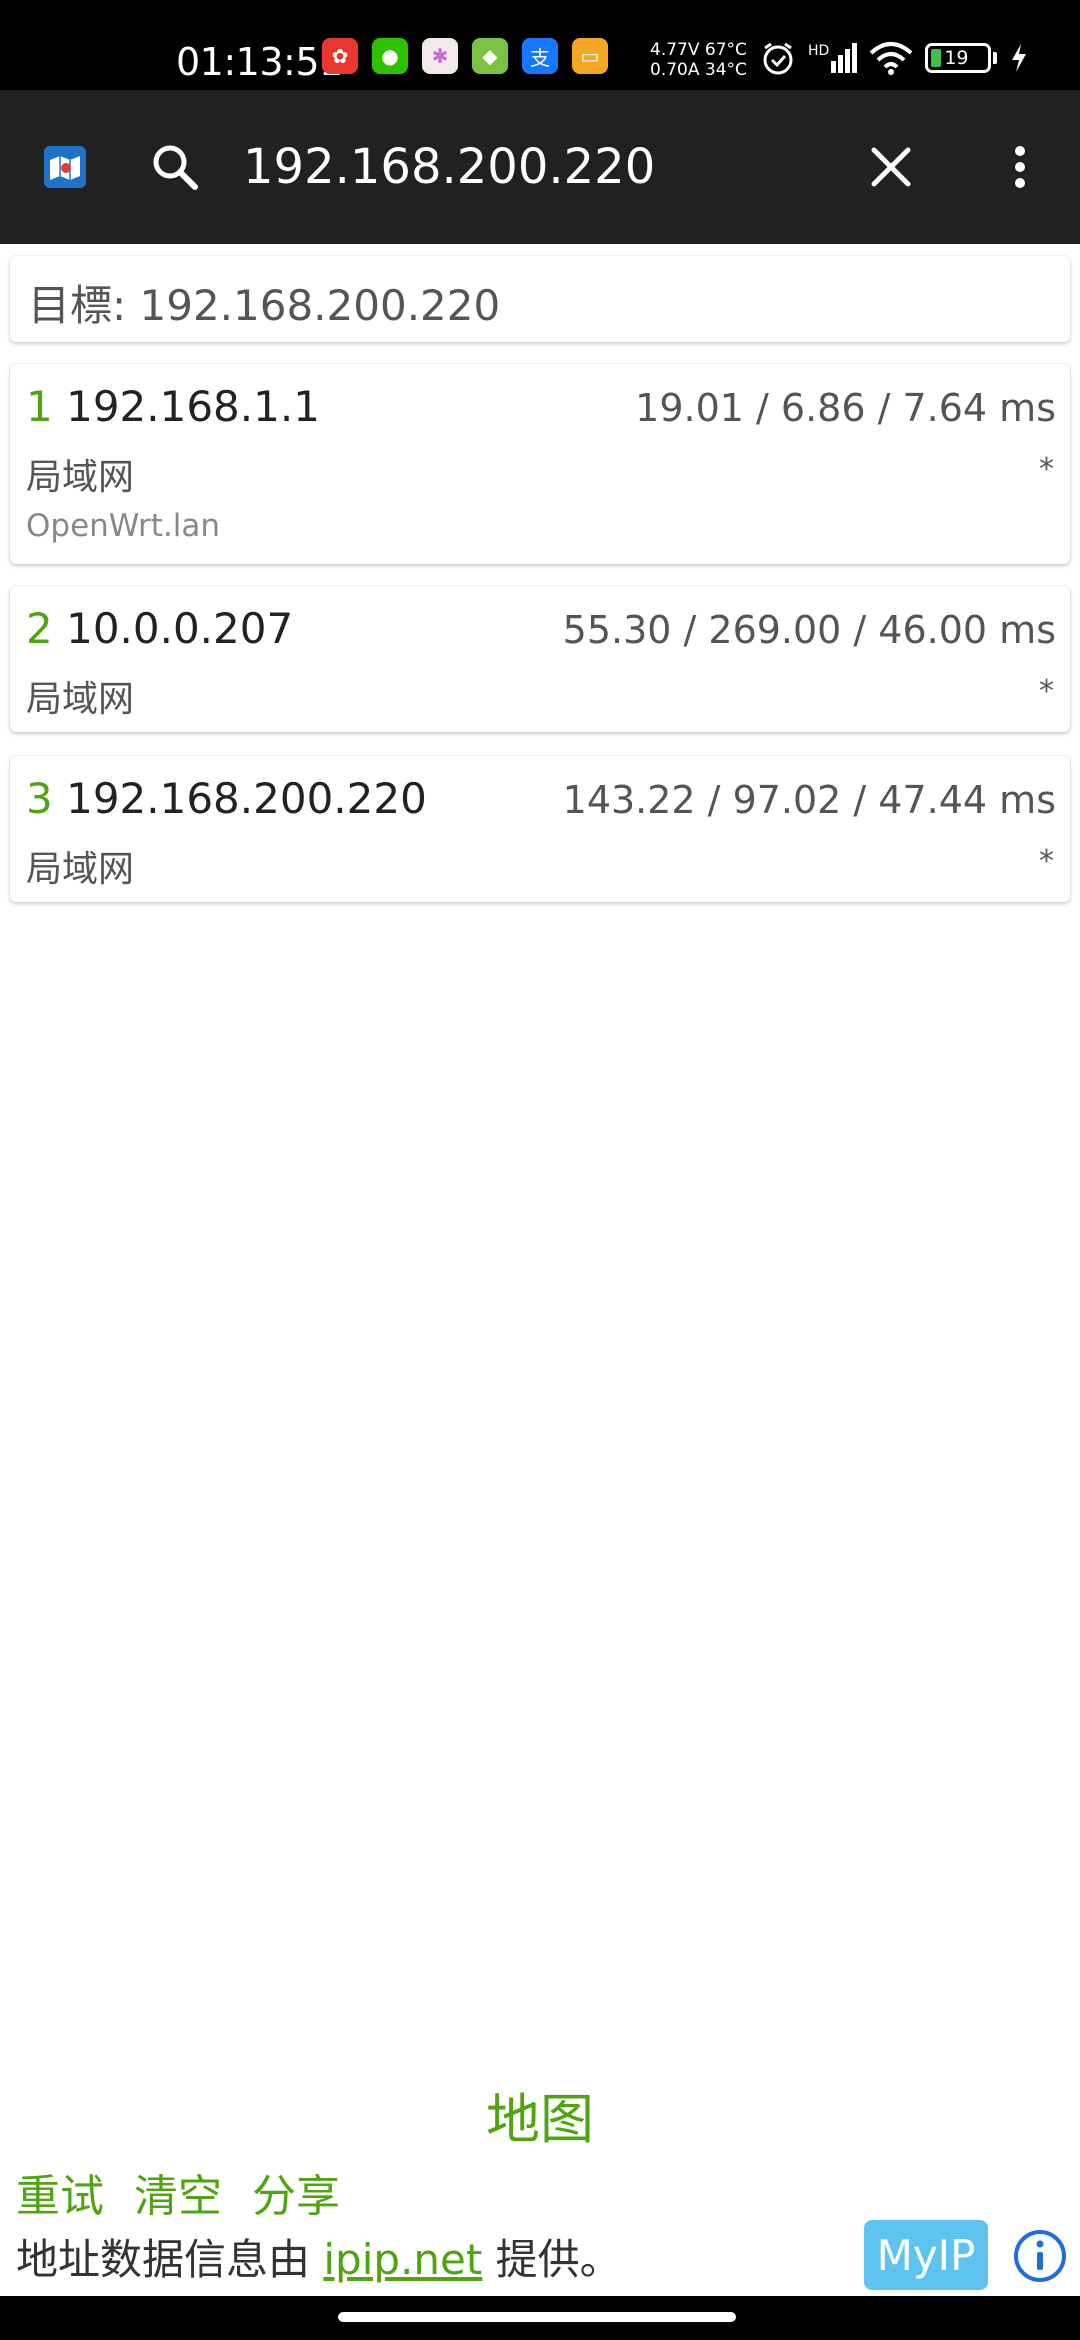 The image size is (1080, 2340). Describe the element at coordinates (170, 2259) in the screenshot. I see `provider-prefix: 地址数据信息由` at that location.